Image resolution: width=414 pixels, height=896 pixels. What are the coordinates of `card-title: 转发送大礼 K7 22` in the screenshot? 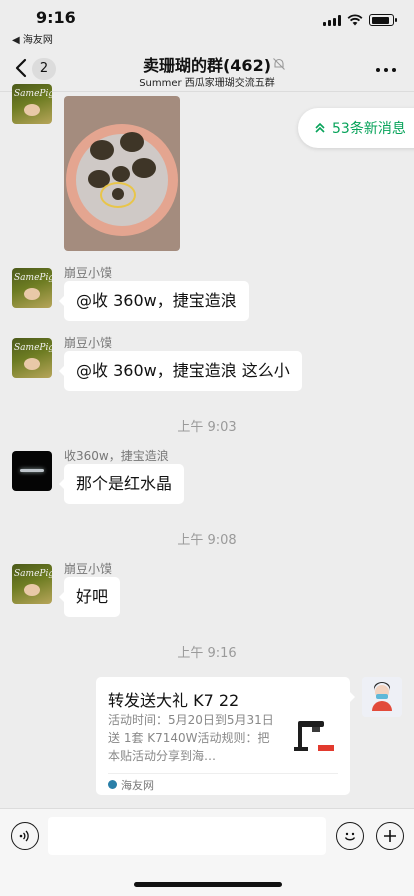 It's located at (174, 700).